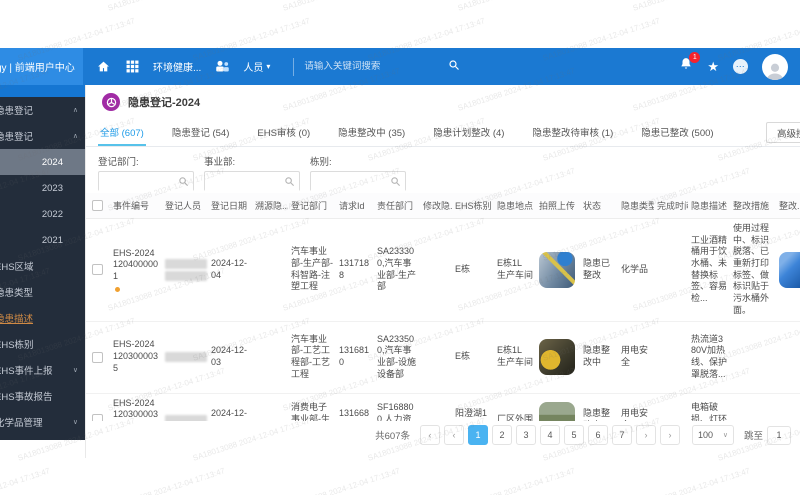  I want to click on sidebar-item-EHS事件上报: EHS事件上报 ∨, so click(42, 370).